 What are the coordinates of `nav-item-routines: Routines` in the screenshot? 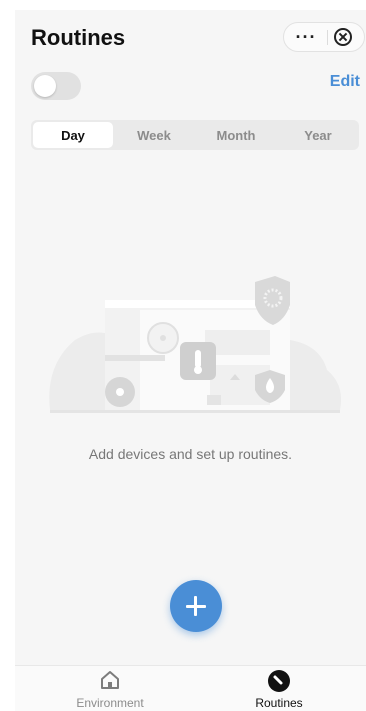 It's located at (279, 688).